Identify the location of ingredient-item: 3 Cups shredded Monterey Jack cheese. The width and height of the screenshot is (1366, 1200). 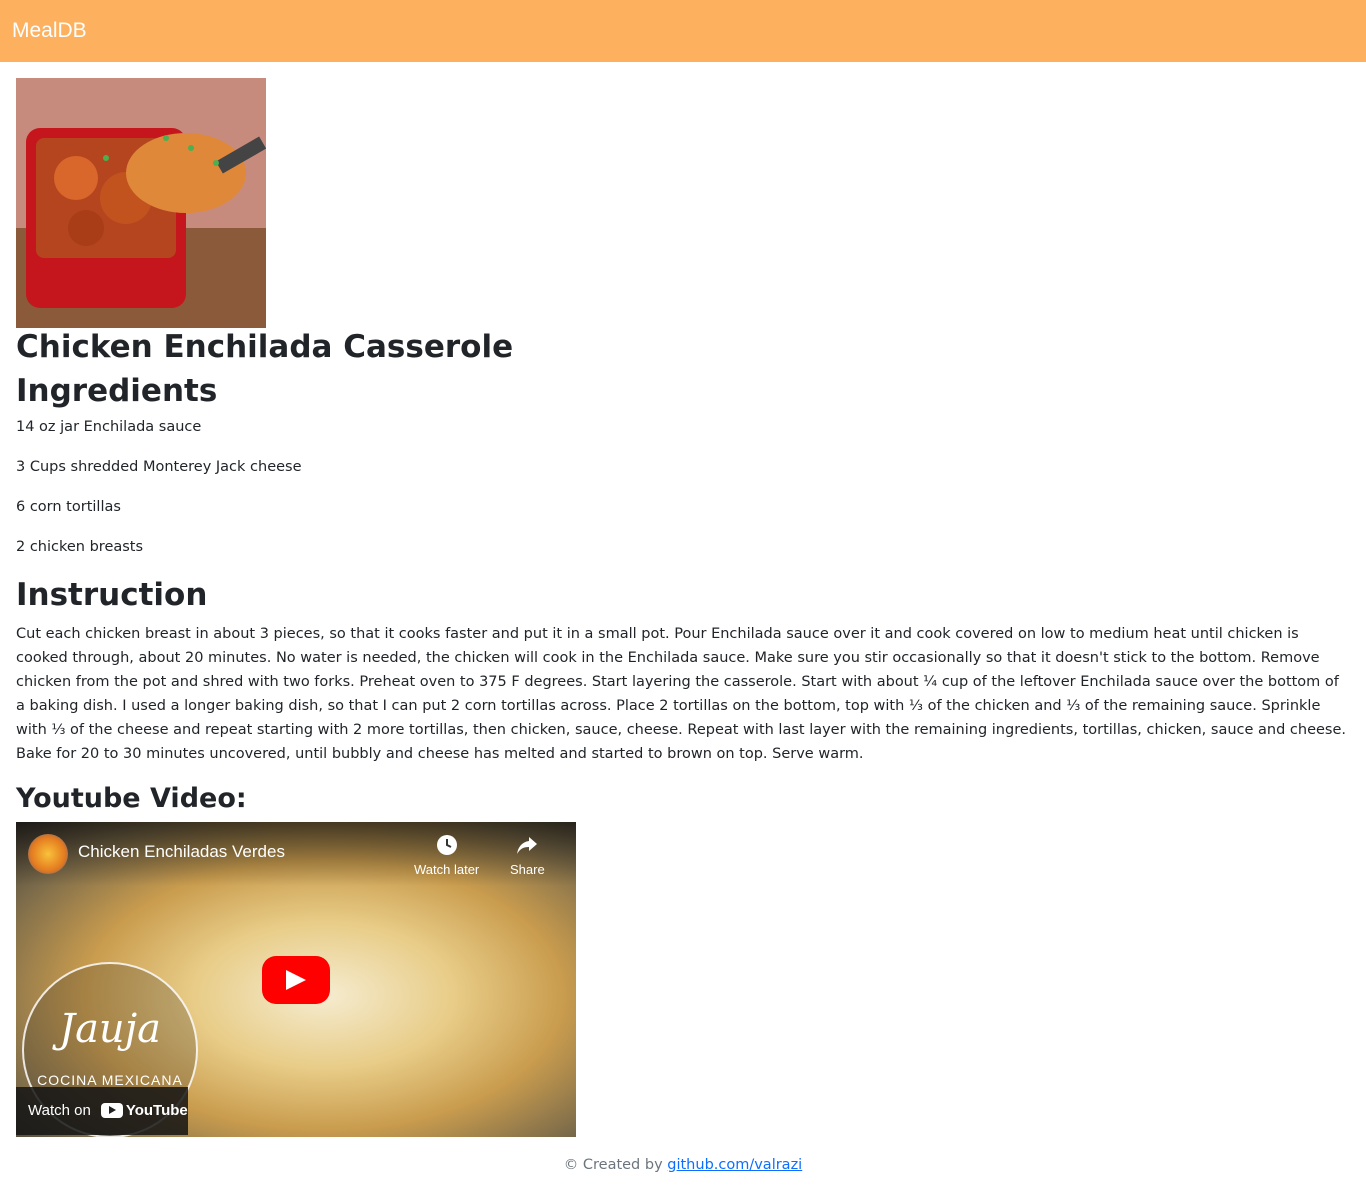
(159, 466).